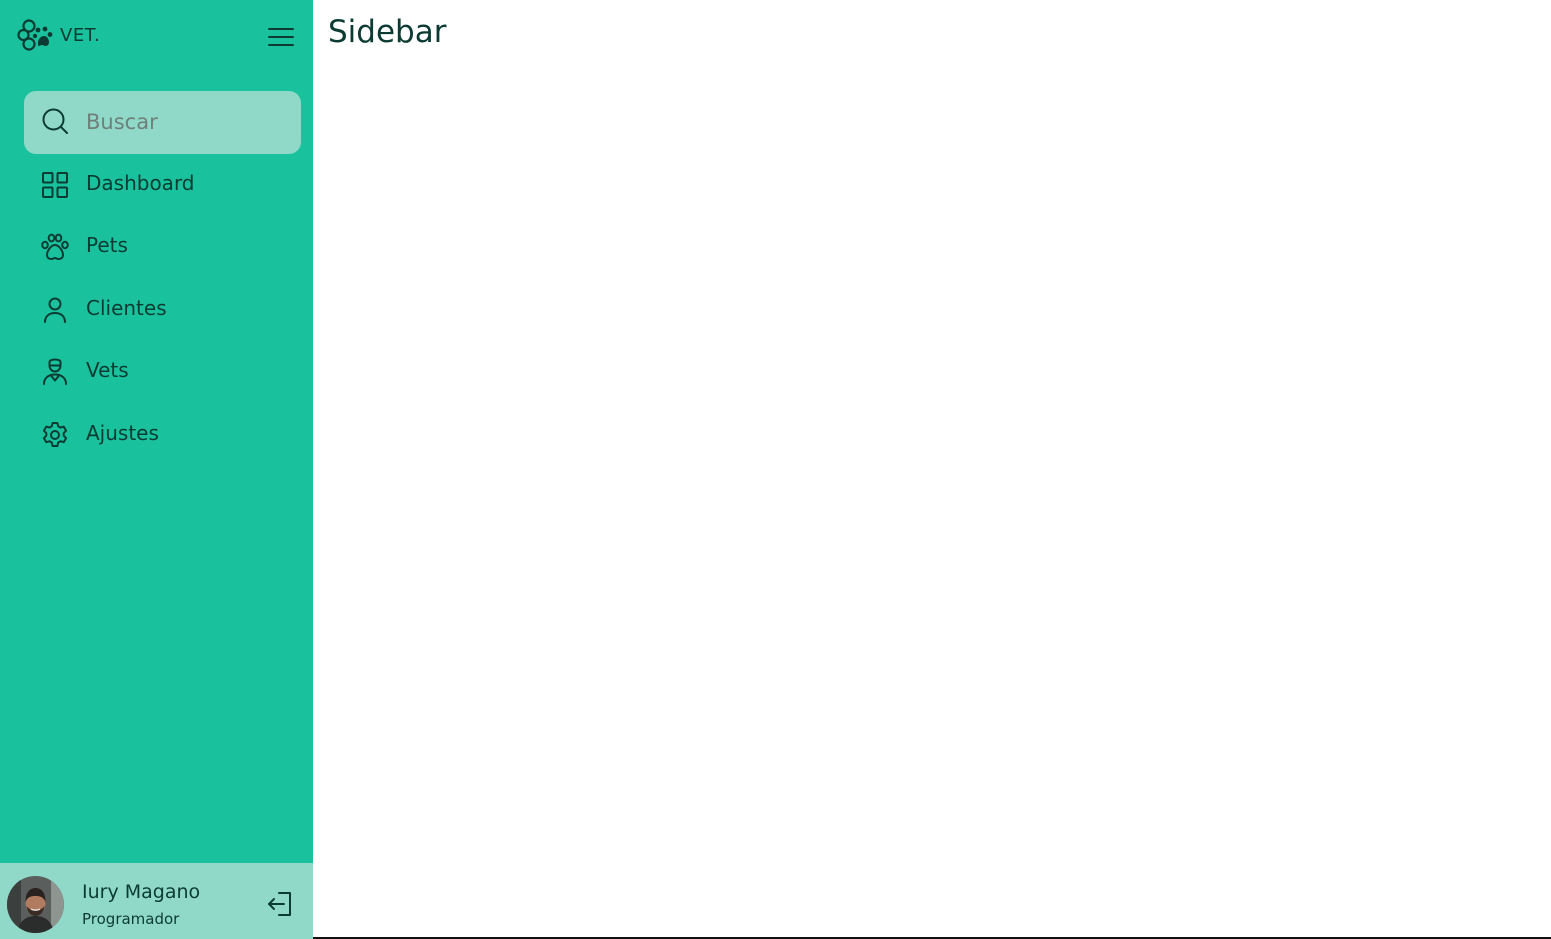 The image size is (1551, 939). Describe the element at coordinates (131, 919) in the screenshot. I see `user-role: Programador` at that location.